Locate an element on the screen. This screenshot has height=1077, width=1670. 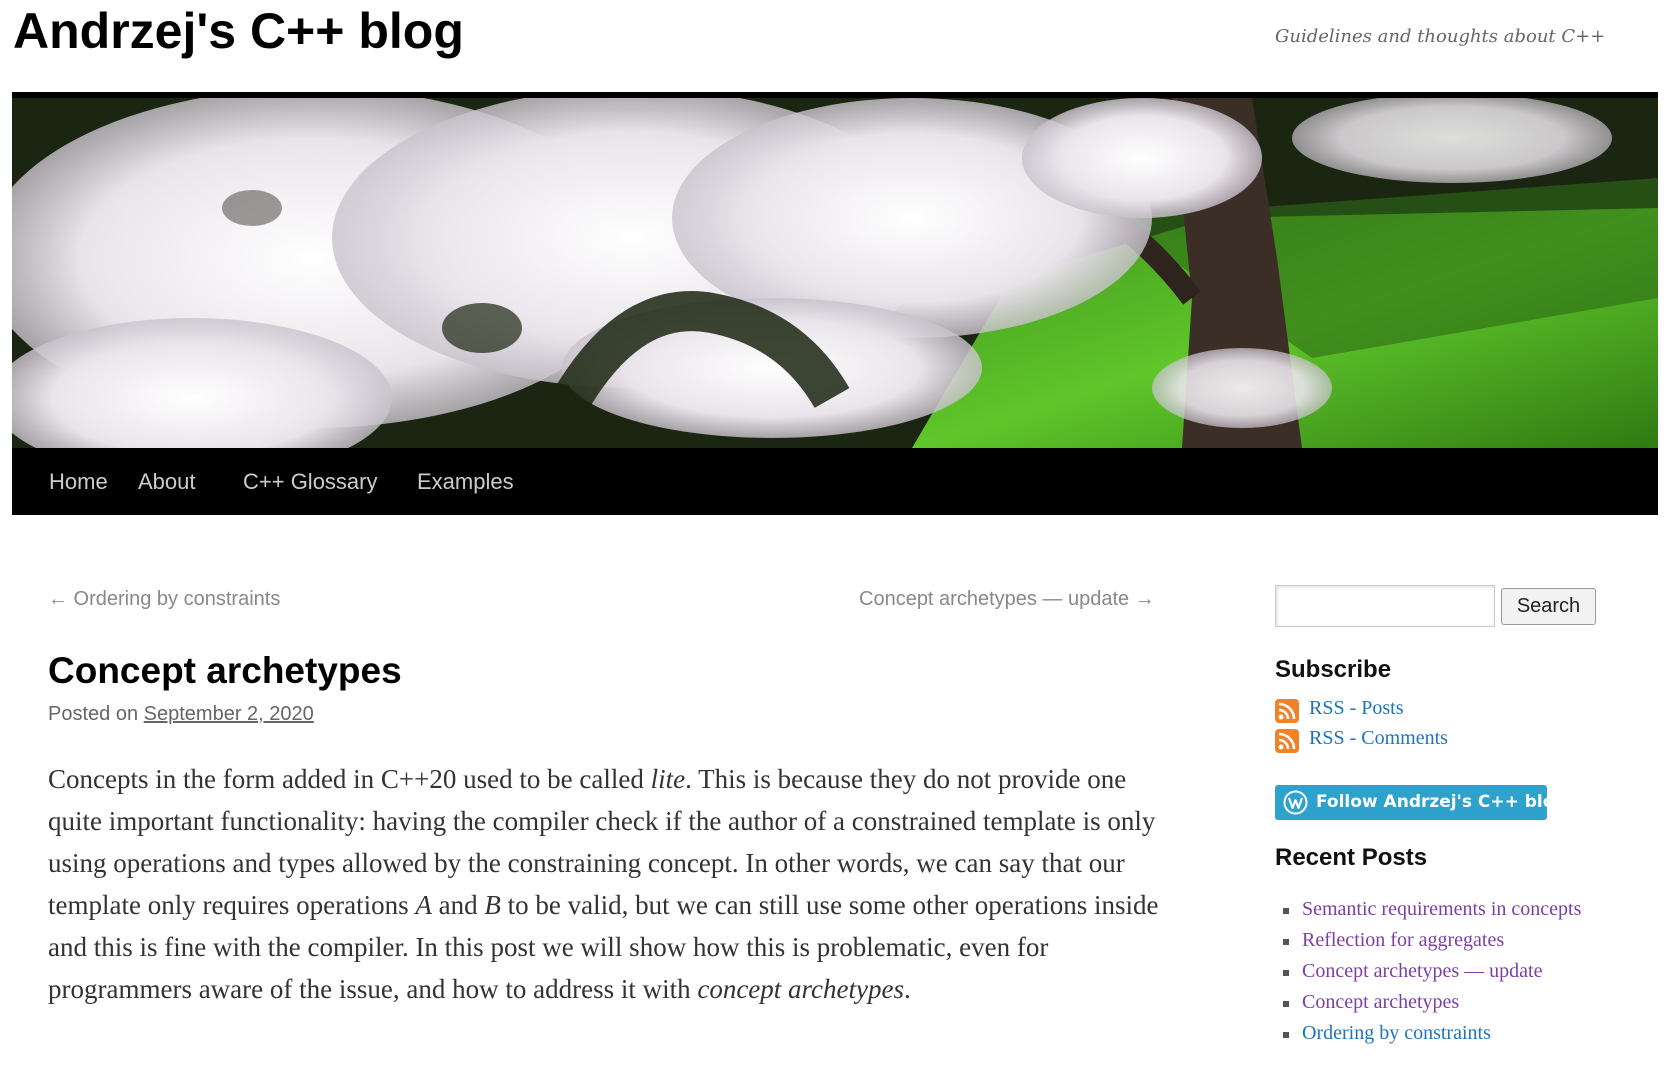
rss-comments-link: RSS - Comments is located at coordinates (1378, 738).